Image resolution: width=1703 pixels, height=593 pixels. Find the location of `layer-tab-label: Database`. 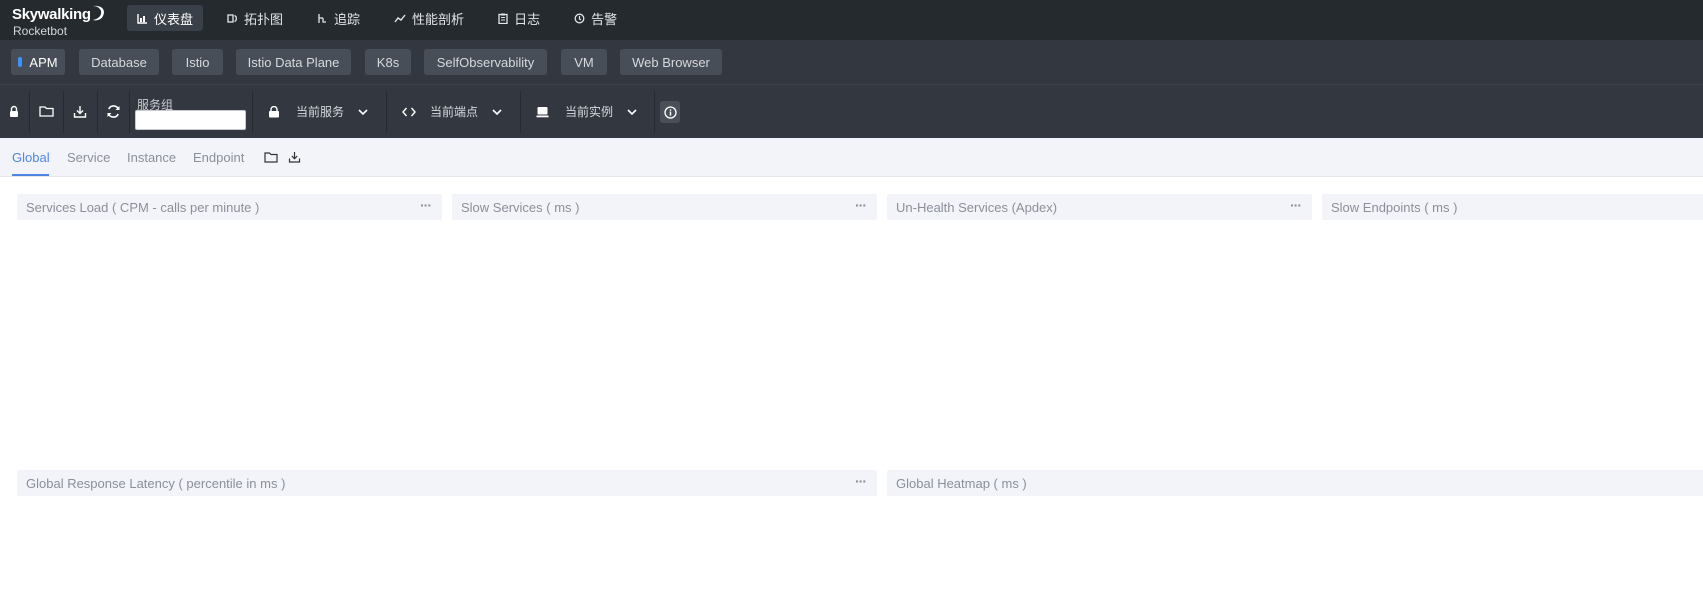

layer-tab-label: Database is located at coordinates (119, 62).